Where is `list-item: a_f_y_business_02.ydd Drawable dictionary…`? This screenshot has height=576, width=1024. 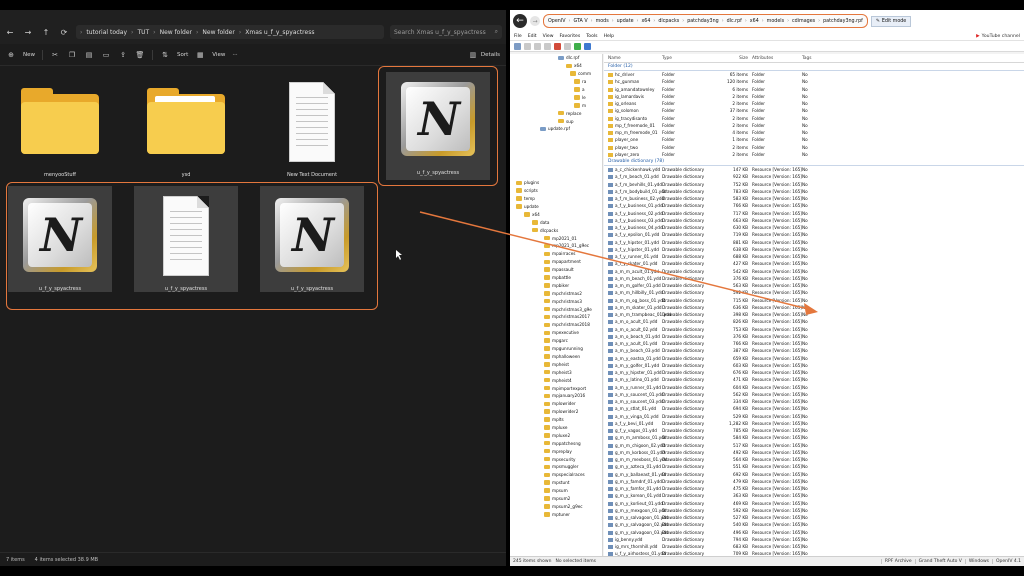 list-item: a_f_y_business_02.ydd Drawable dictionary… is located at coordinates (814, 213).